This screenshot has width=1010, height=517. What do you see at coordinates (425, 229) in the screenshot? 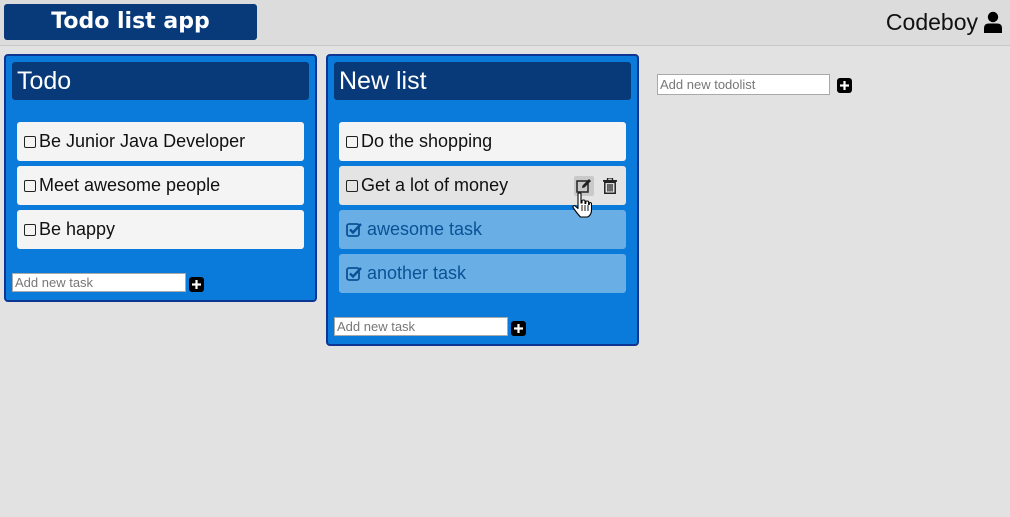
I see `task-label: awesome task` at bounding box center [425, 229].